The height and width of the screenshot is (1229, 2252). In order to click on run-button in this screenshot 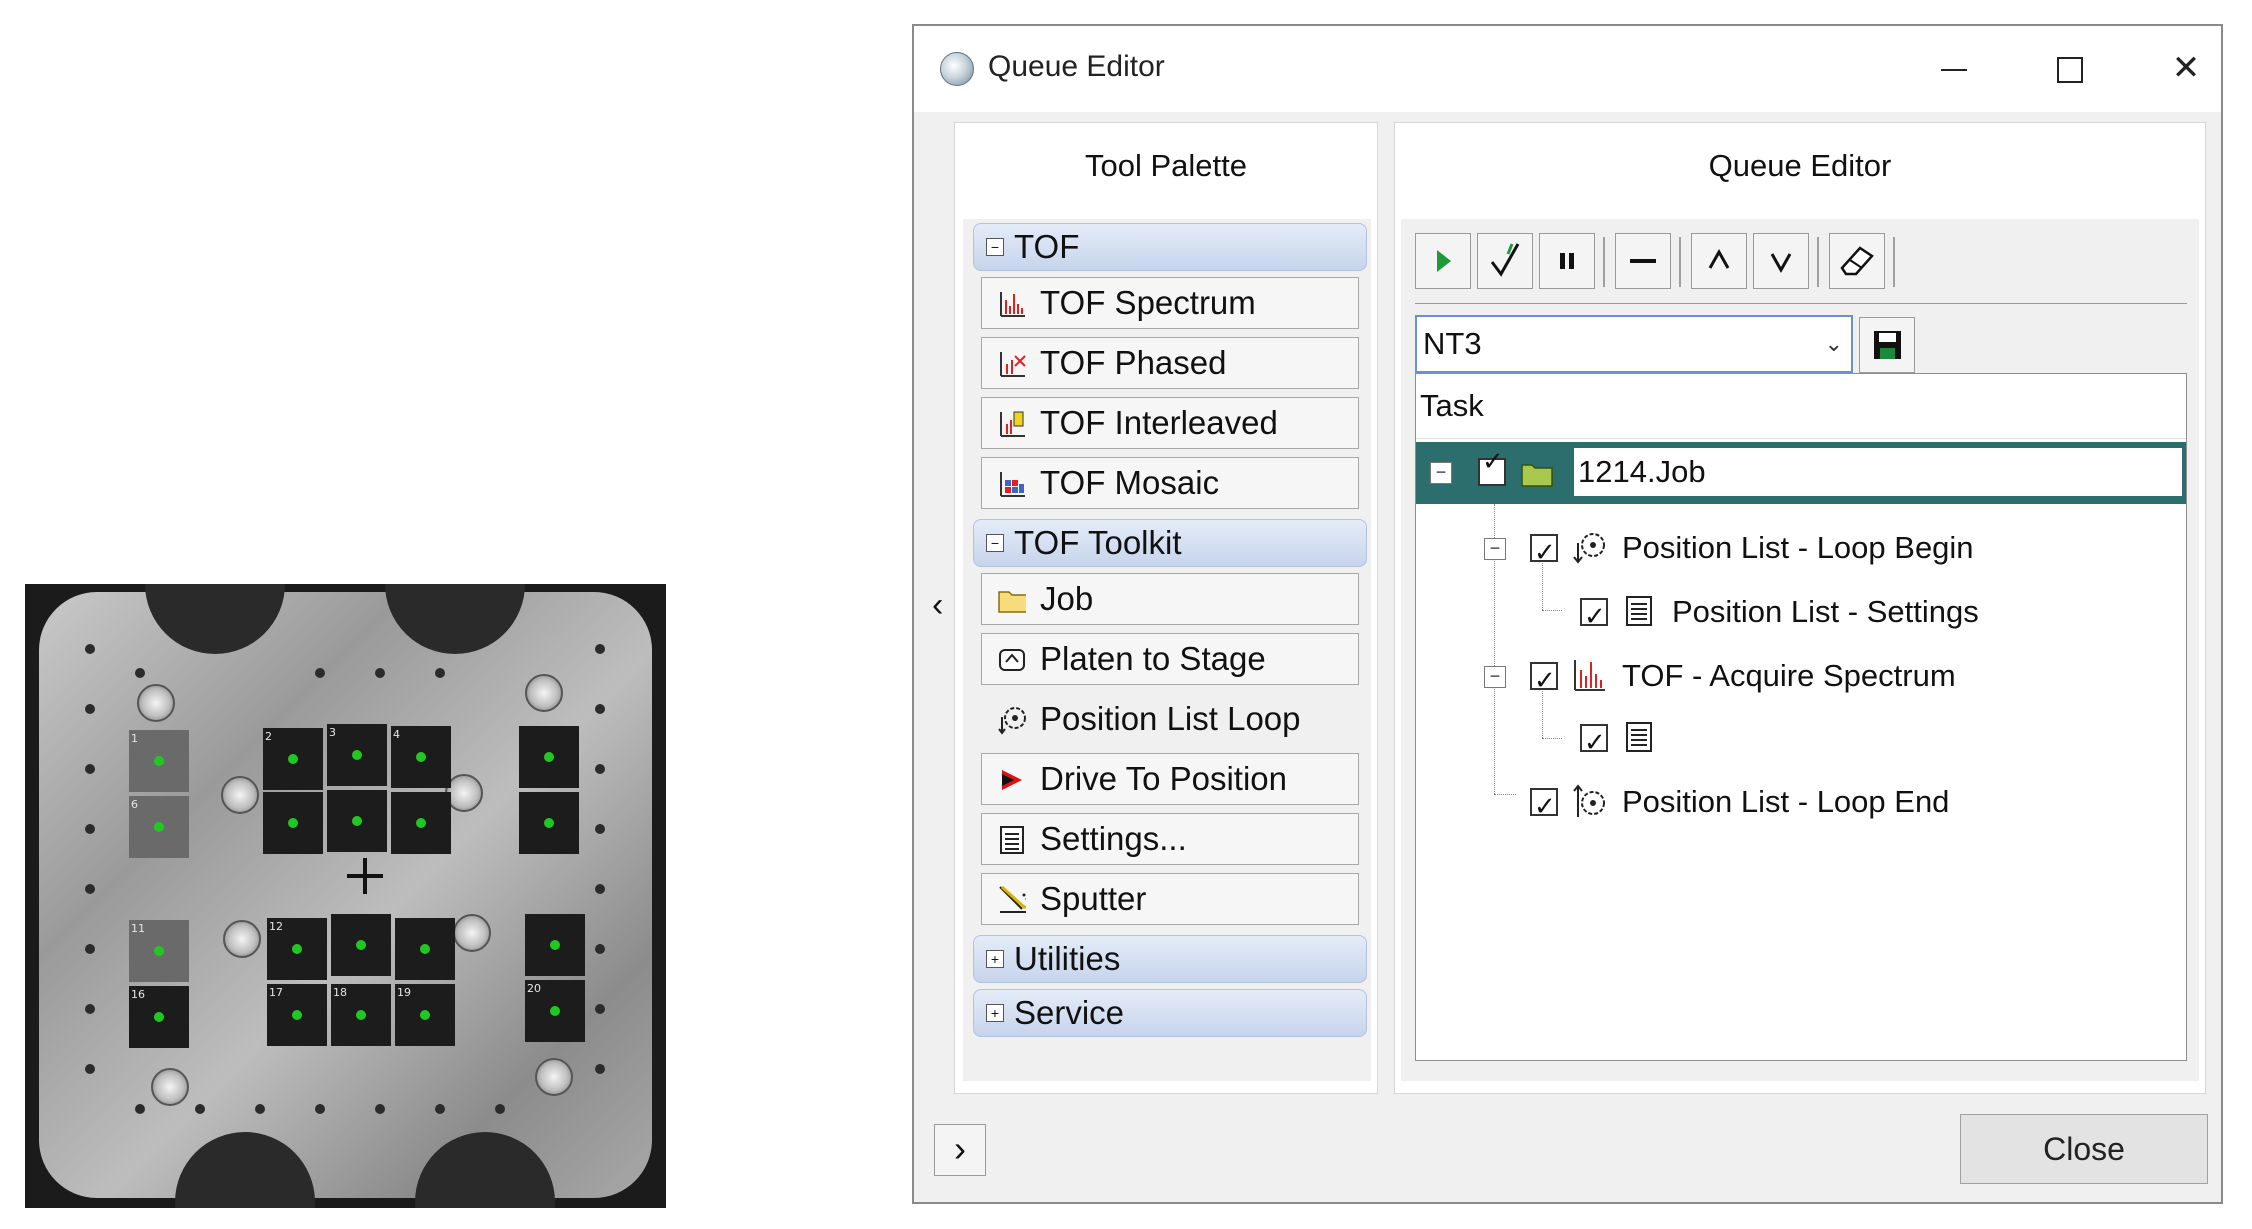, I will do `click(1443, 261)`.